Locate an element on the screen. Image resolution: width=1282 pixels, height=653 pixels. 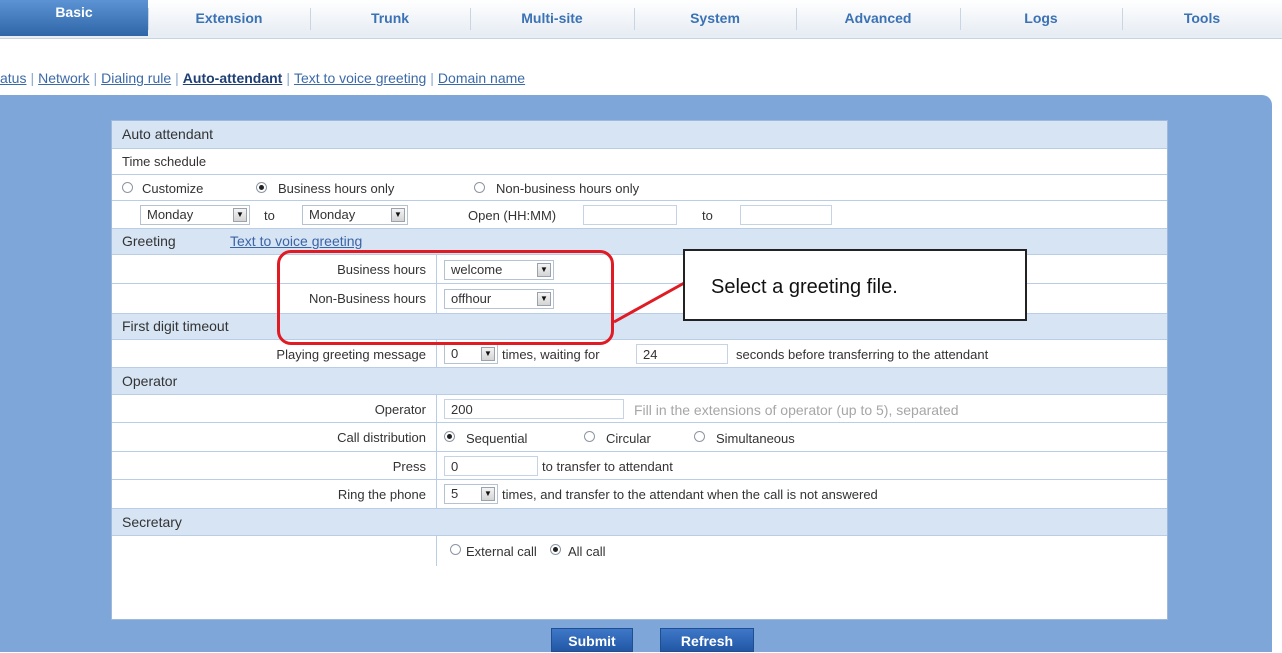
callout-pointer is located at coordinates (650, 302).